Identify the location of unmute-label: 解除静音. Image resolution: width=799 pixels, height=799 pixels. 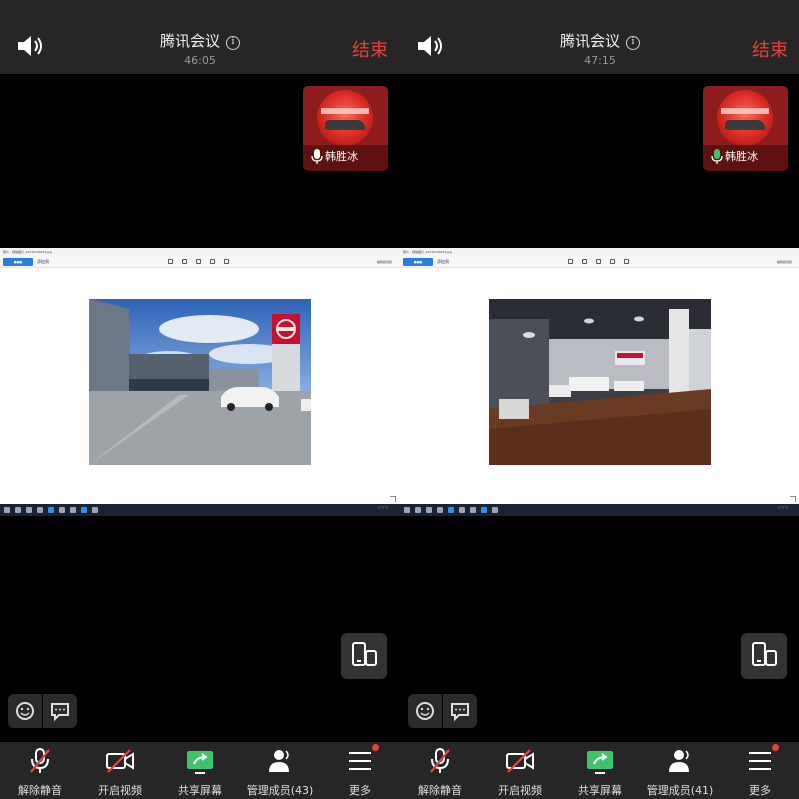
(440, 790).